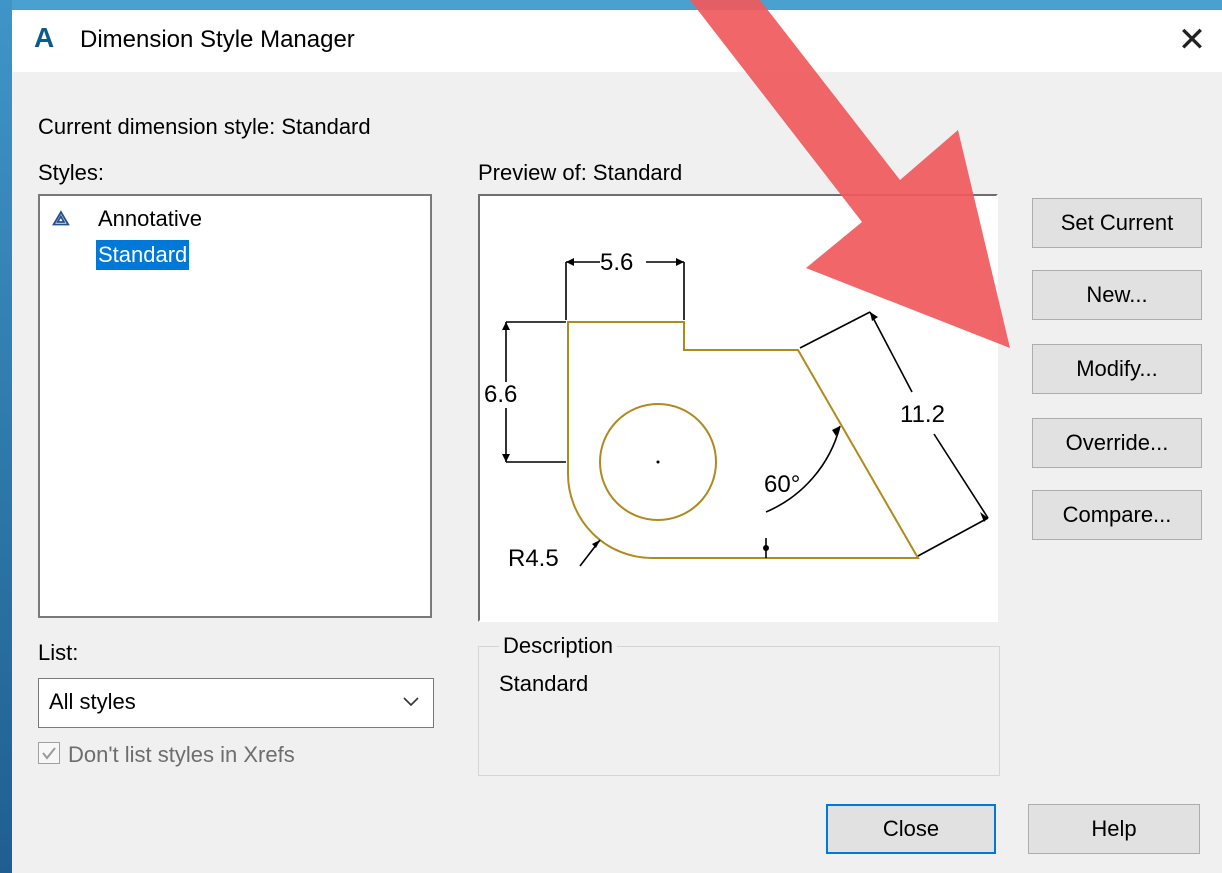  Describe the element at coordinates (617, 41) in the screenshot. I see `title-bar: A Dimension Style Manager ✕` at that location.